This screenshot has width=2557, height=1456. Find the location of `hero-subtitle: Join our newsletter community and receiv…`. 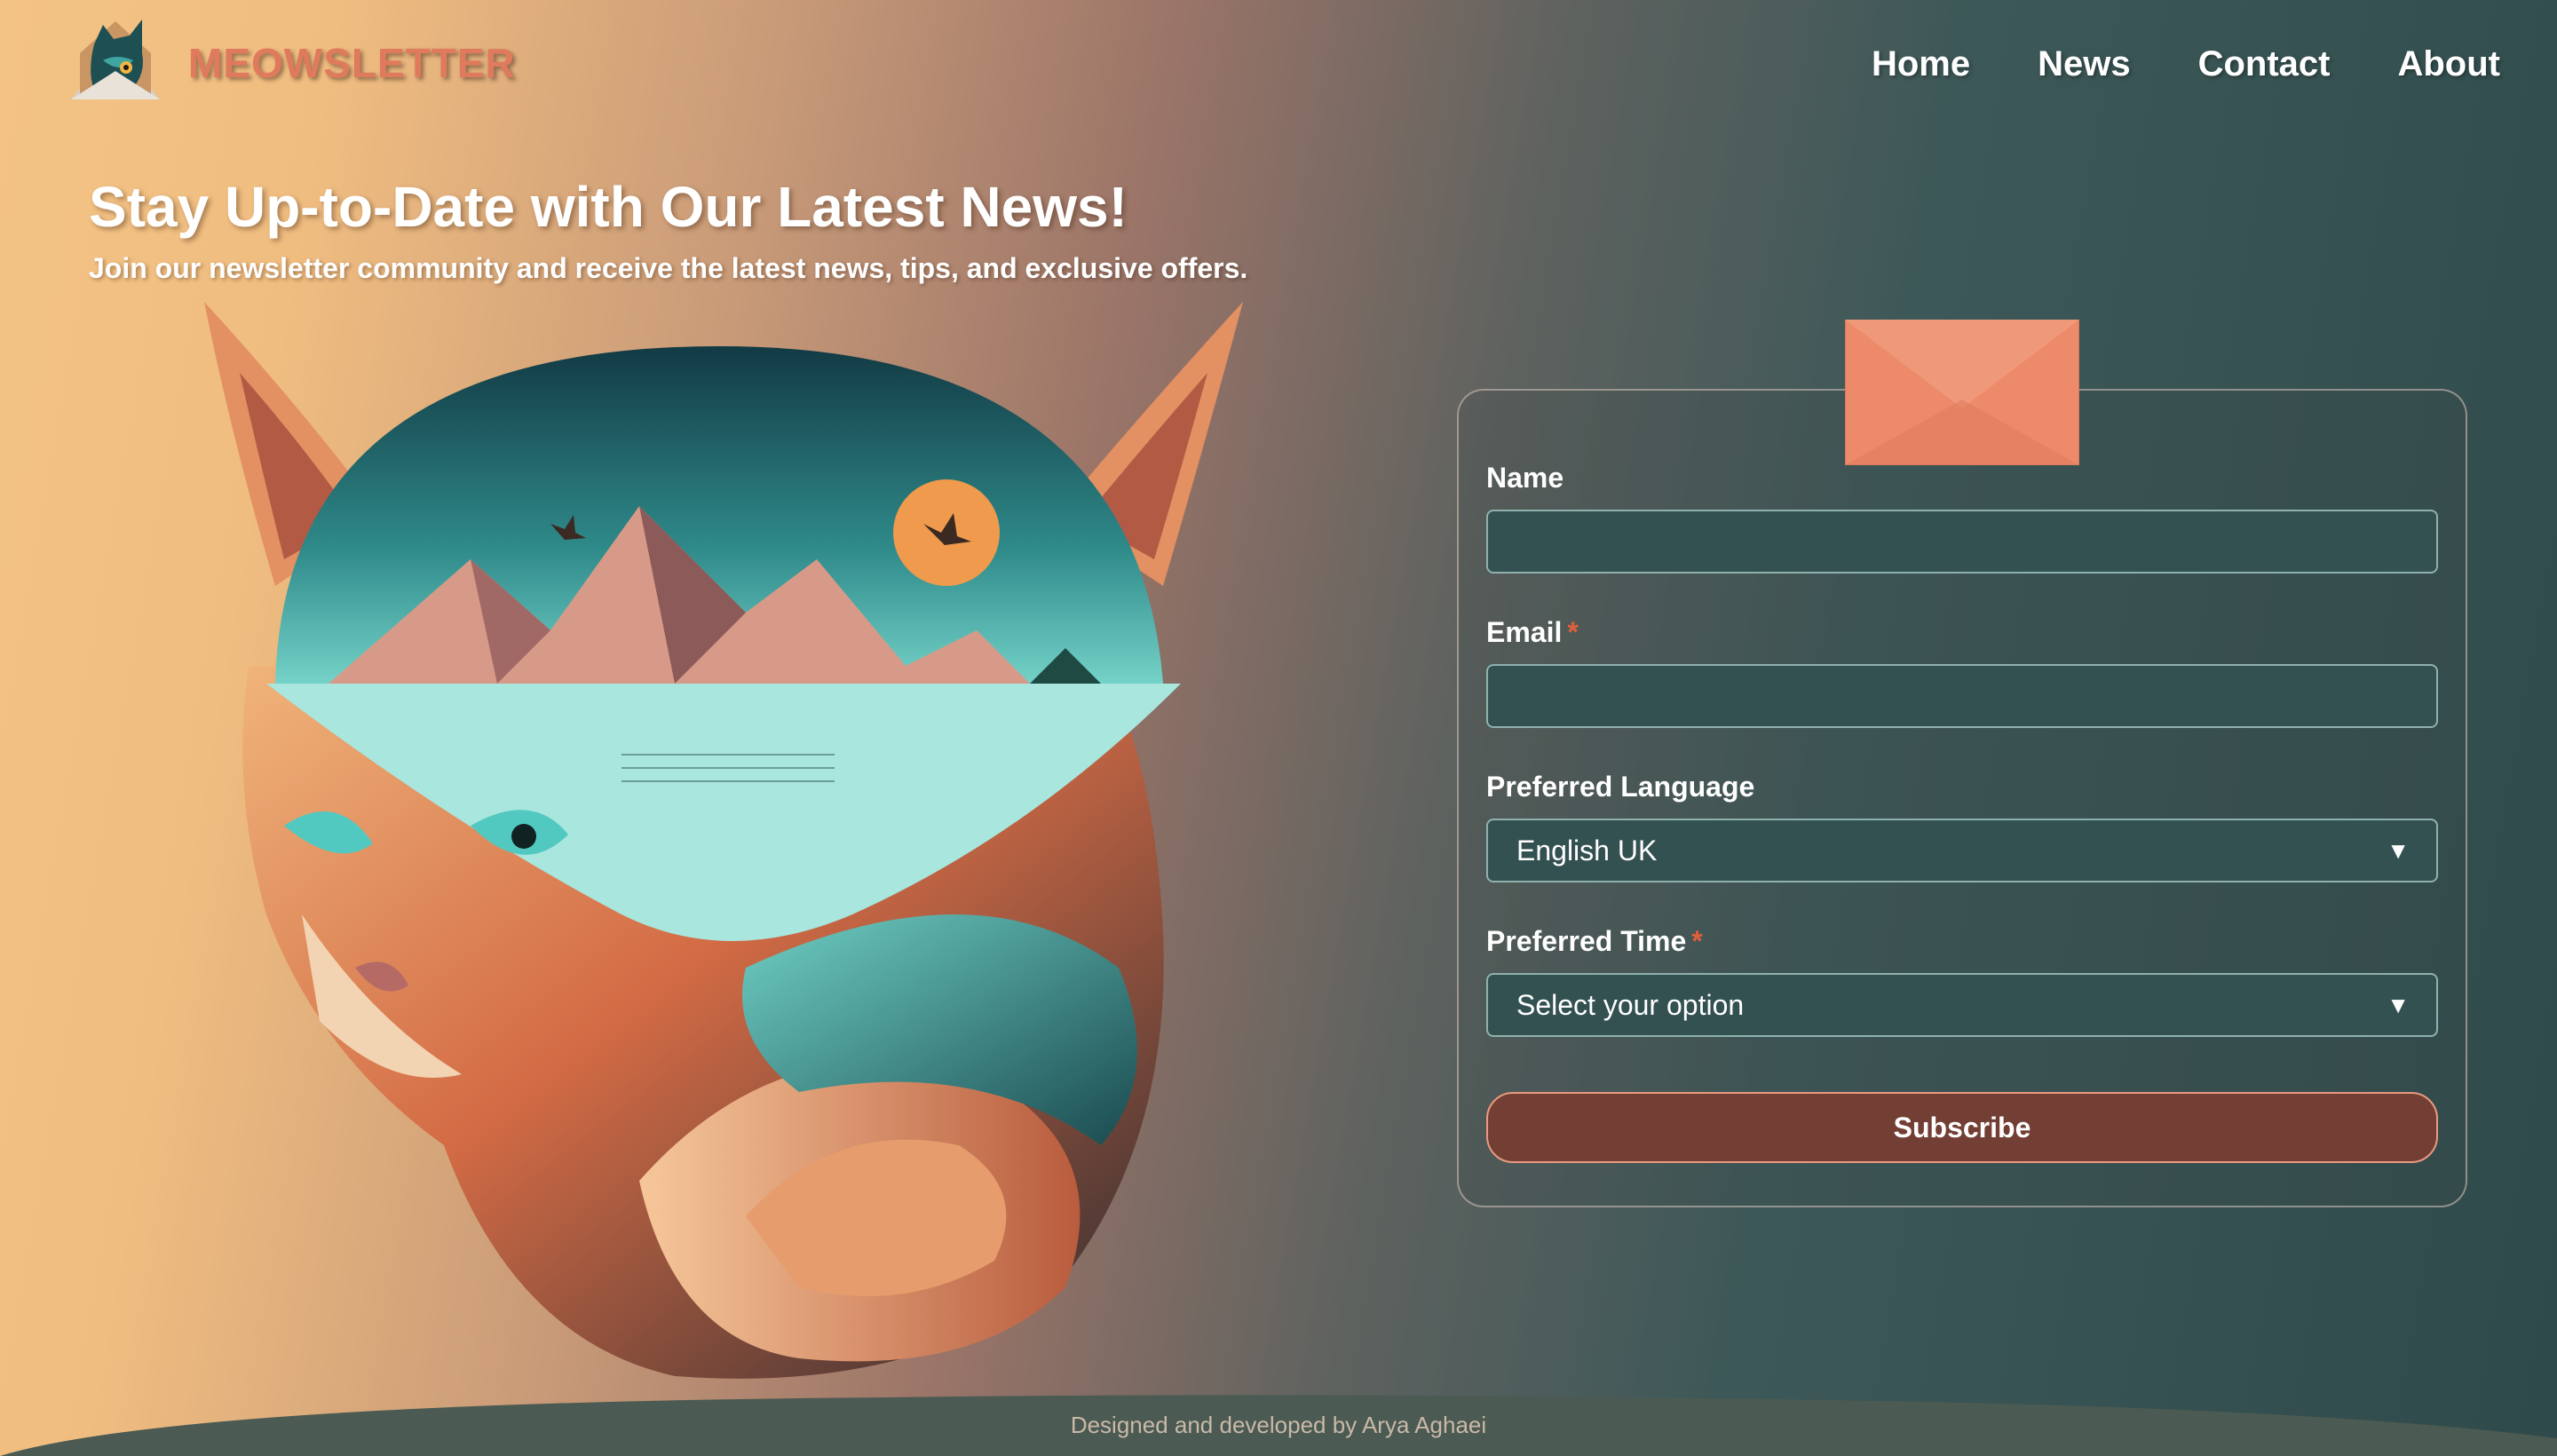

hero-subtitle: Join our newsletter community and receiv… is located at coordinates (668, 268).